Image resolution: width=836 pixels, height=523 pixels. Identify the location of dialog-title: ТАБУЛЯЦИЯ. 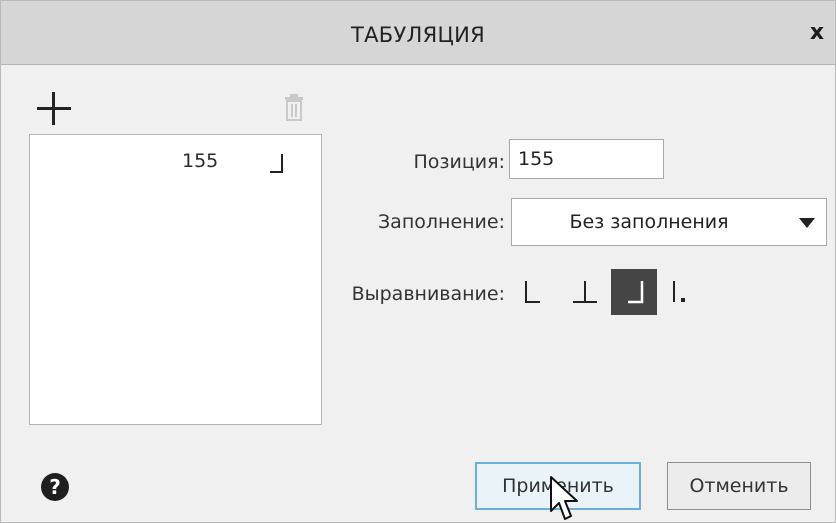
(418, 35).